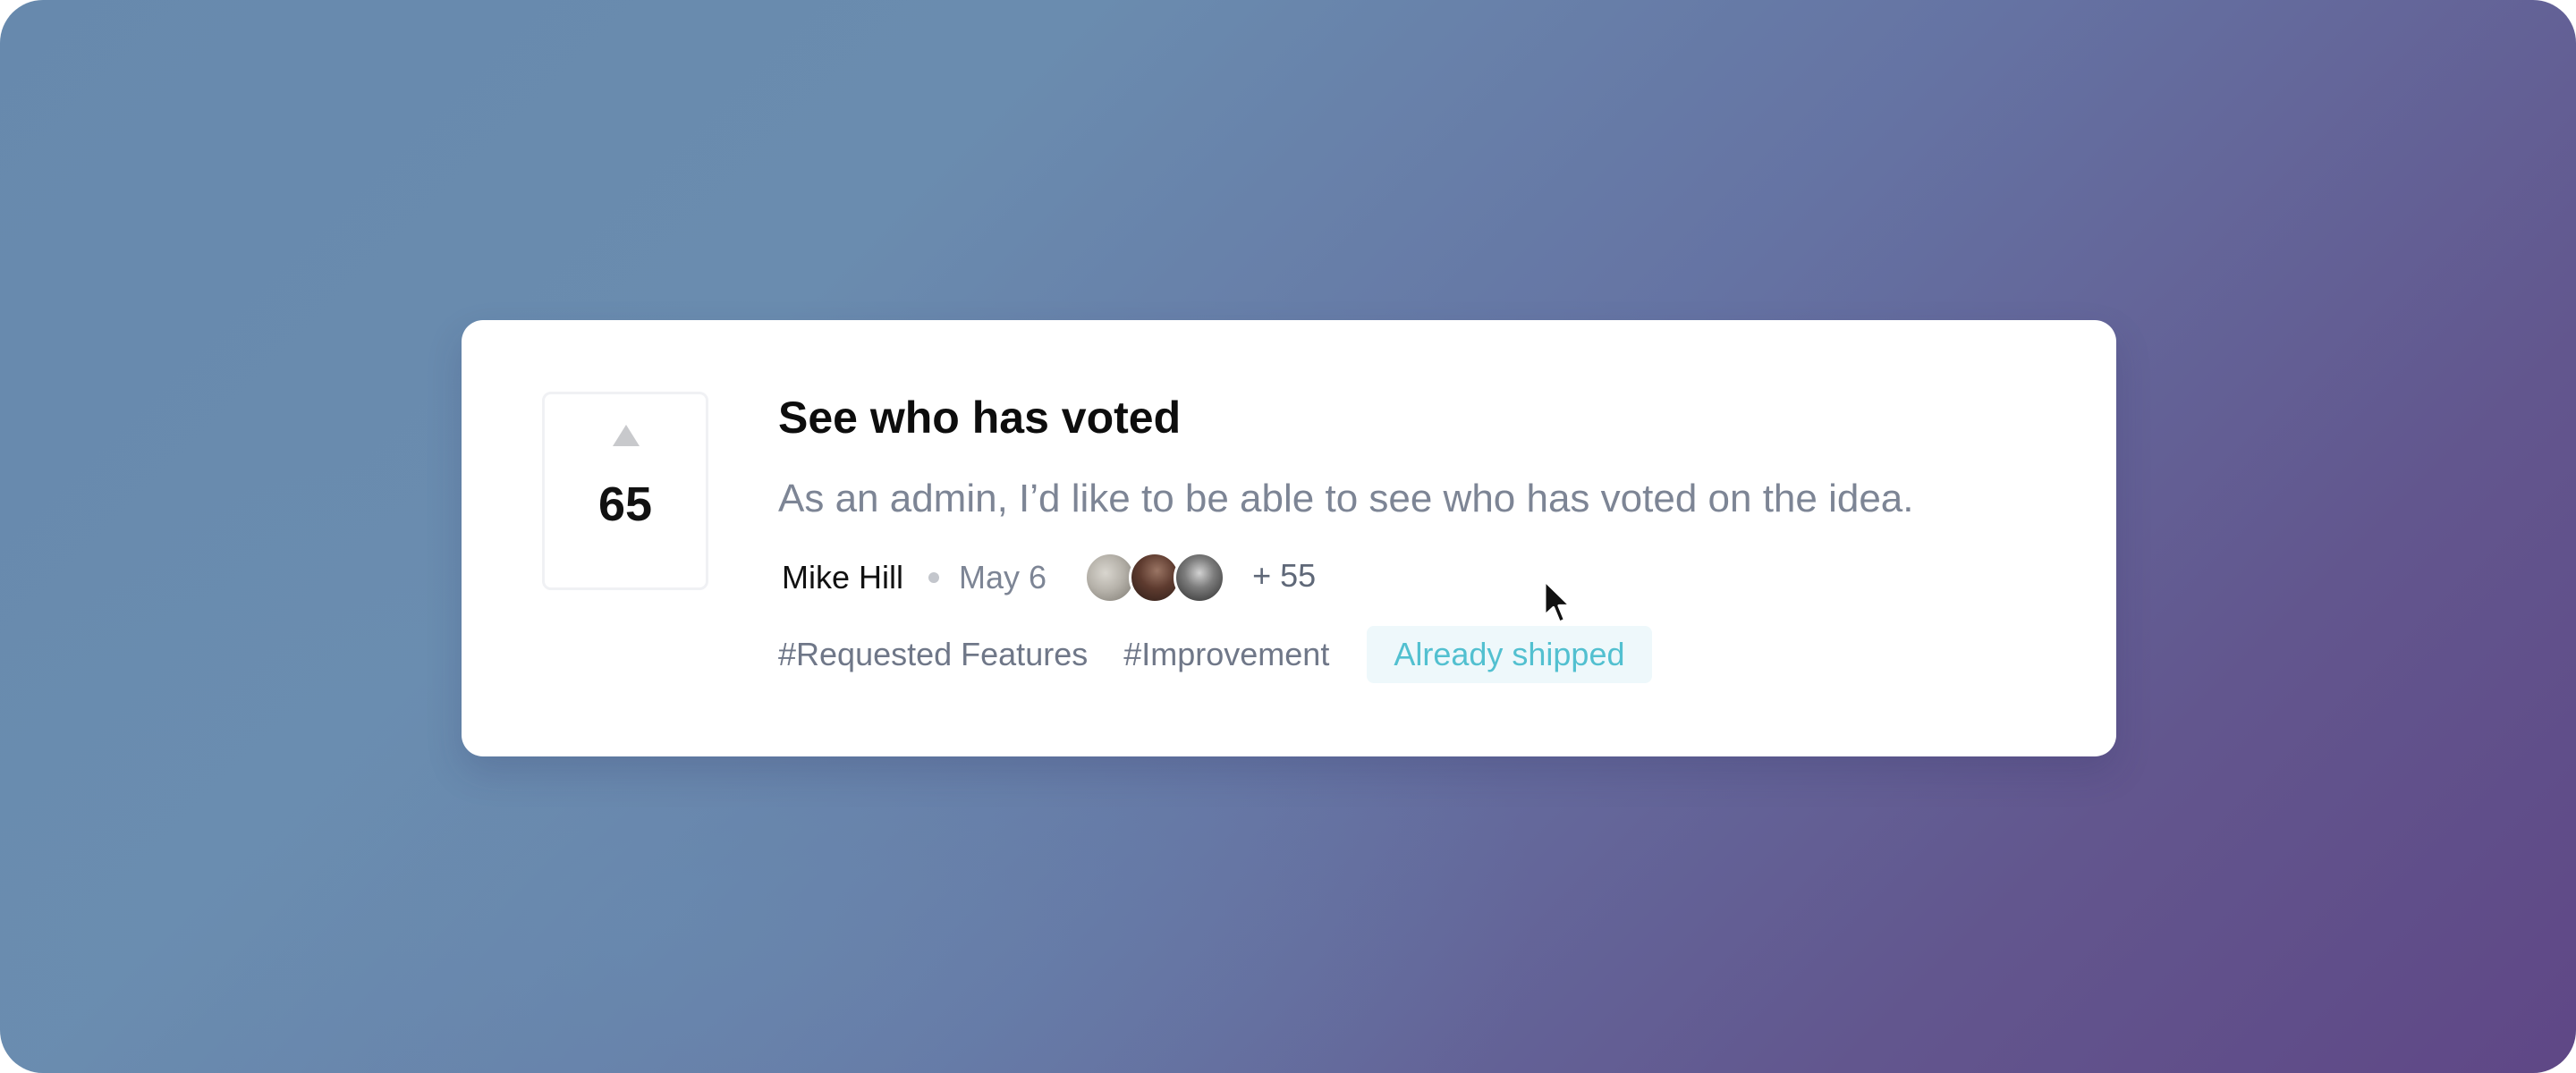  Describe the element at coordinates (1200, 578) in the screenshot. I see `avatar` at that location.